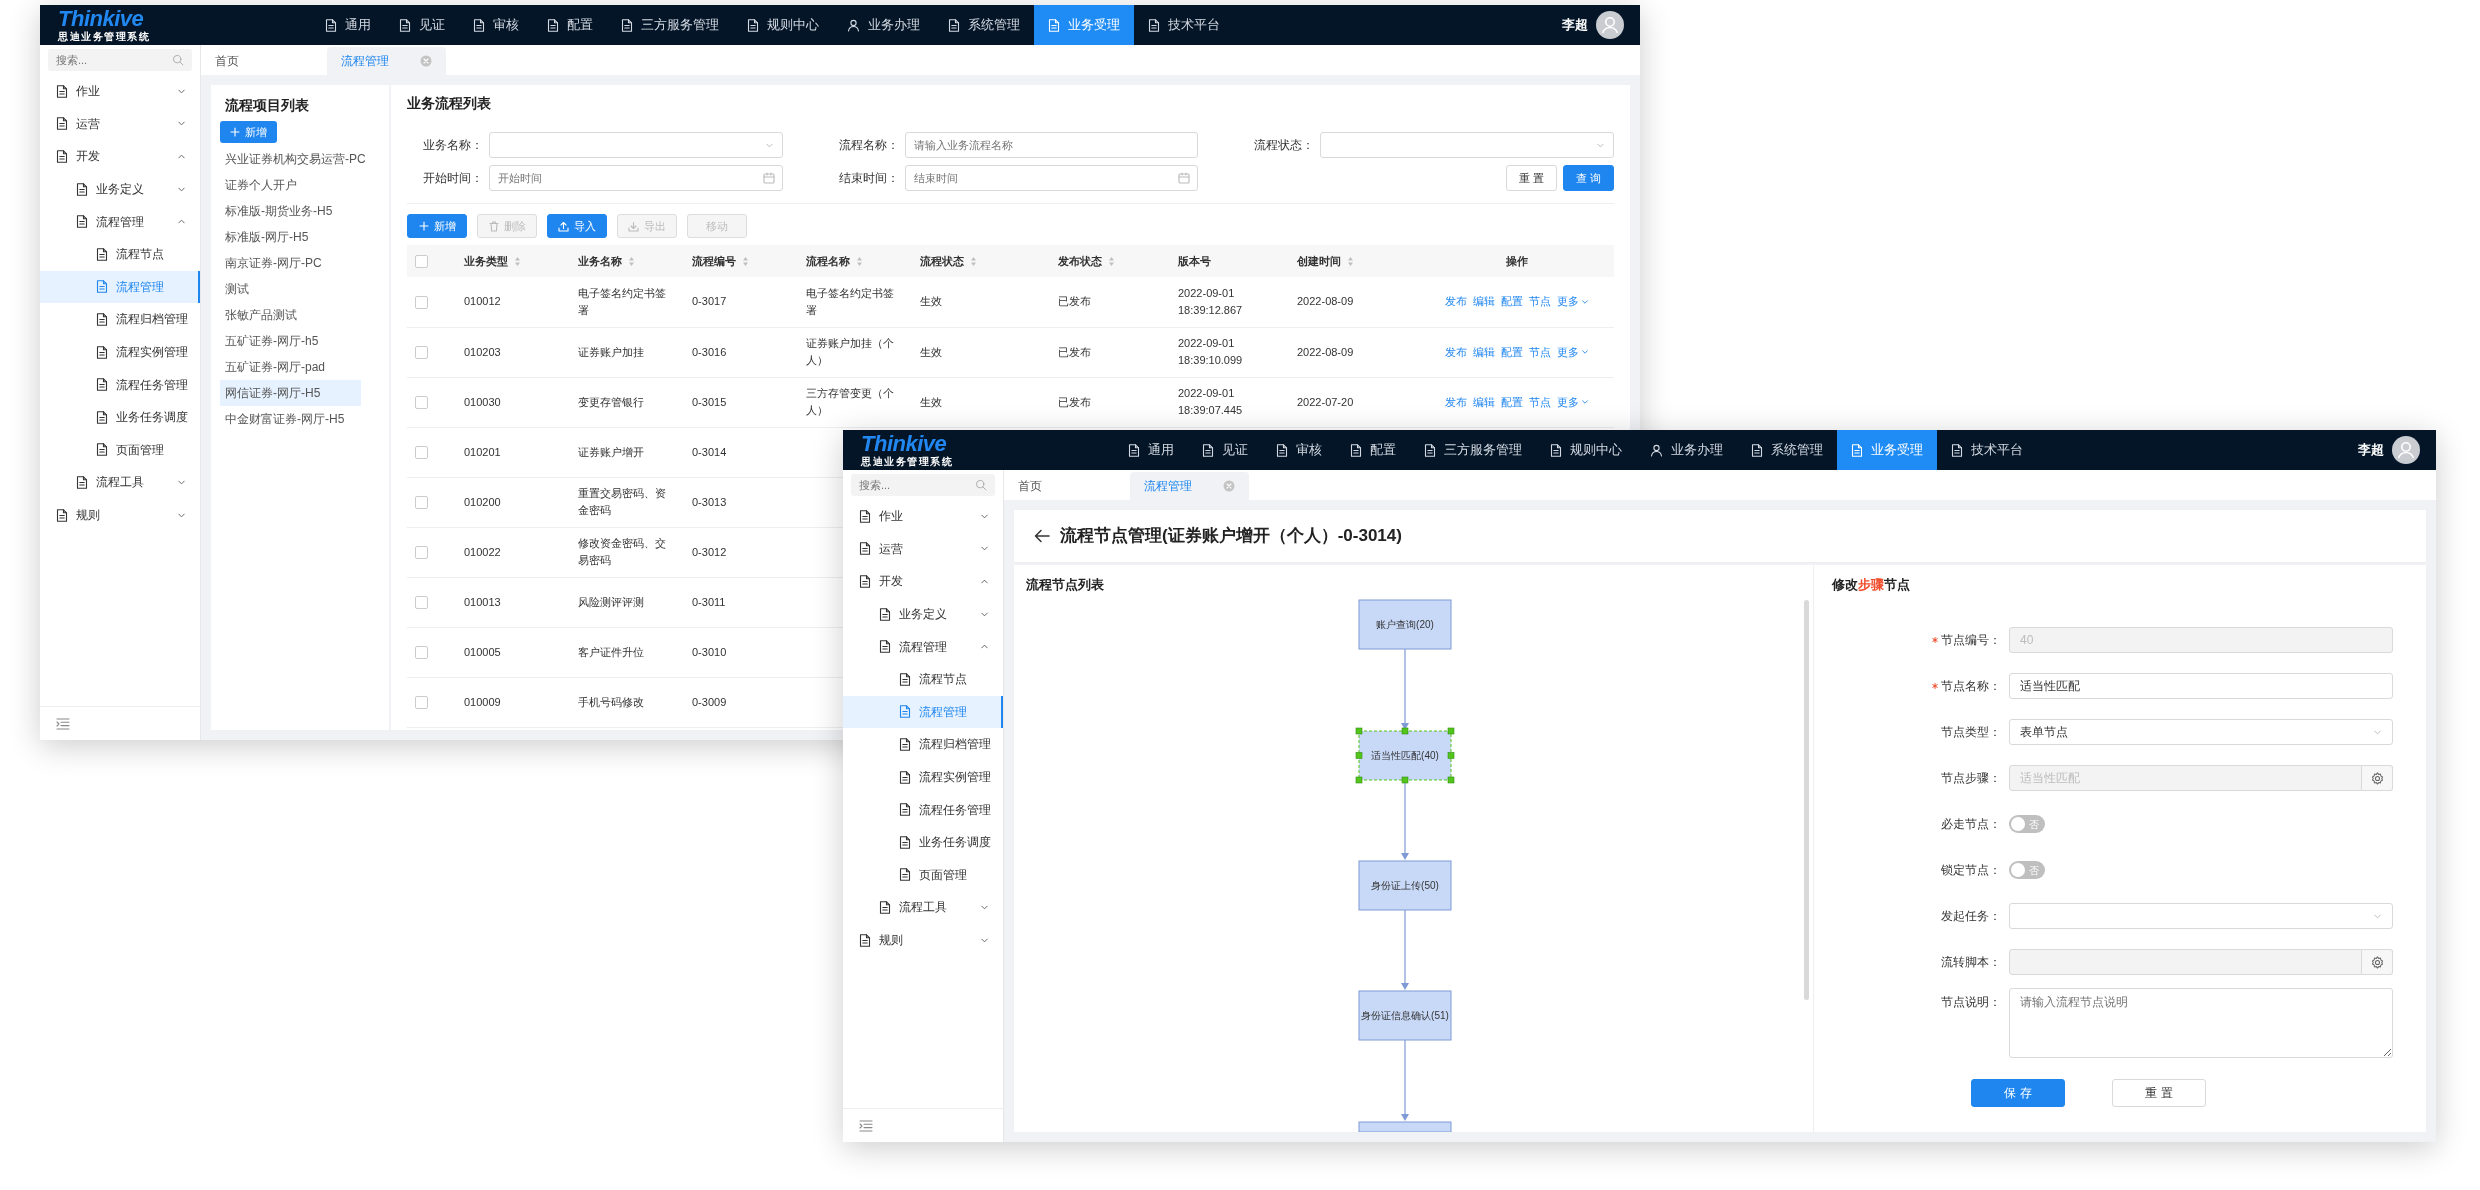  Describe the element at coordinates (1405, 755) in the screenshot. I see `flow-node: 适当性匹配(40)` at that location.